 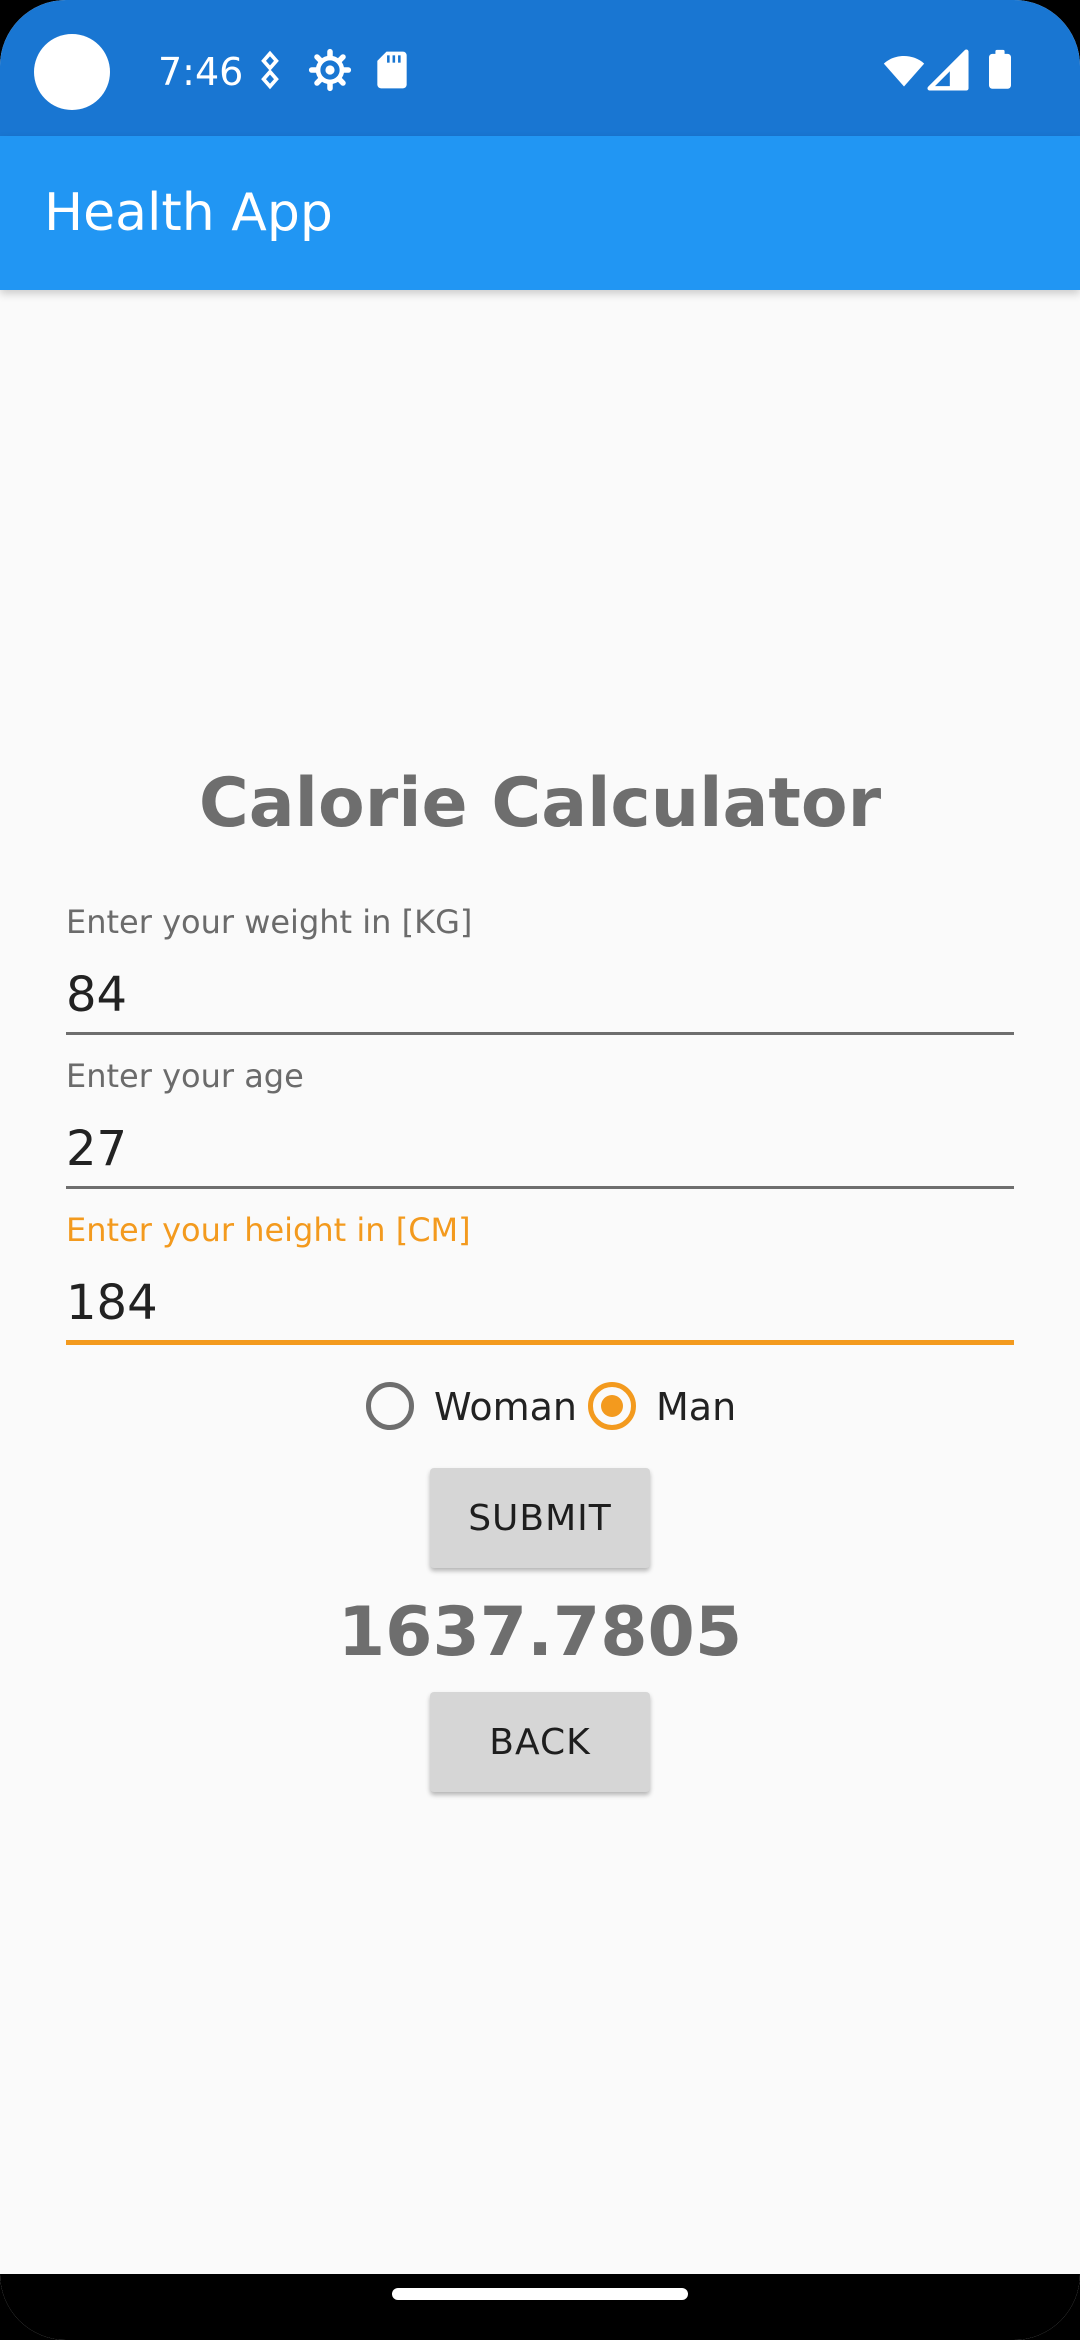 I want to click on weight-input, so click(x=540, y=996).